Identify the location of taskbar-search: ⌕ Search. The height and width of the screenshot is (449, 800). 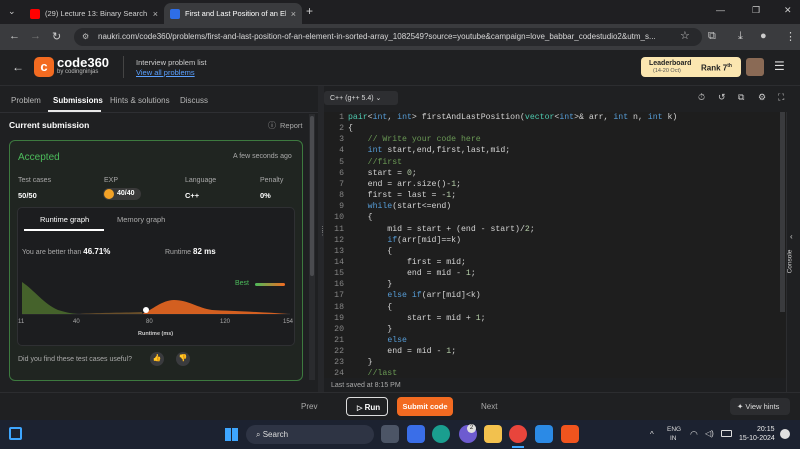
(310, 434).